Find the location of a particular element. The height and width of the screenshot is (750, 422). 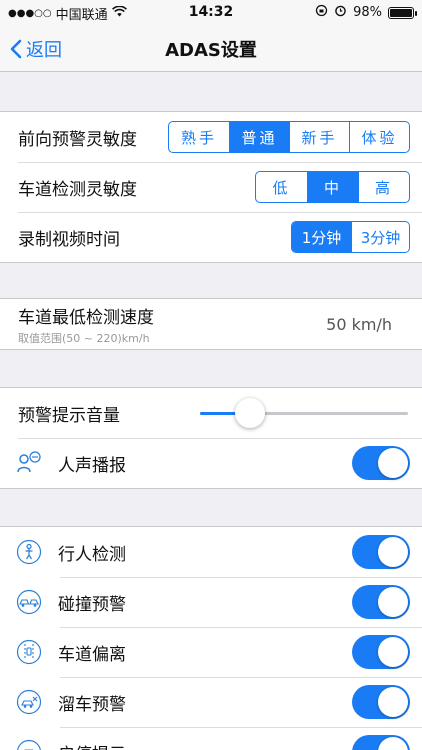

volume-section: 预警提示音量 人声播报 is located at coordinates (211, 438).